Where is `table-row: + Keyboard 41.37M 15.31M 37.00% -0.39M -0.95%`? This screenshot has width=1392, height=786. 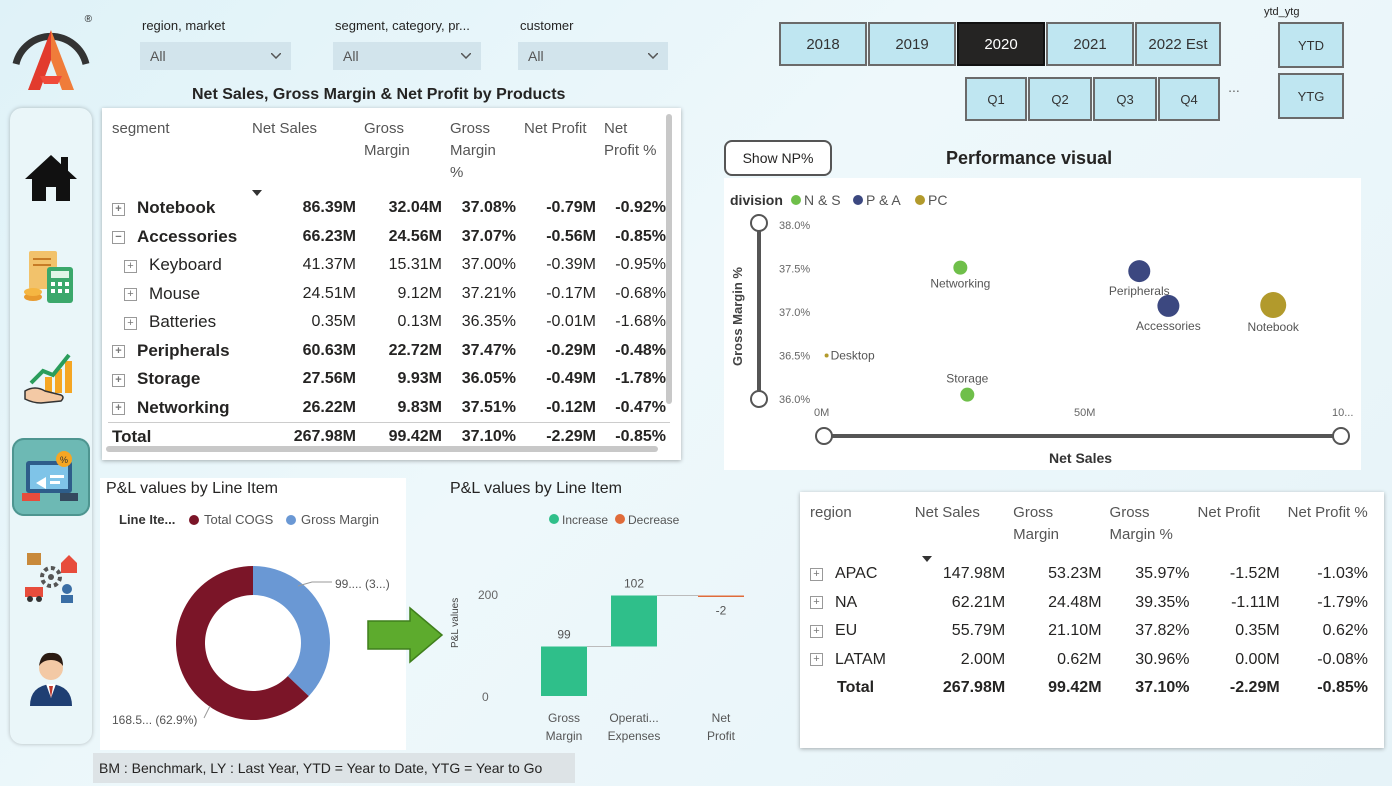
table-row: + Keyboard 41.37M 15.31M 37.00% -0.39M -0.95% is located at coordinates (389, 265).